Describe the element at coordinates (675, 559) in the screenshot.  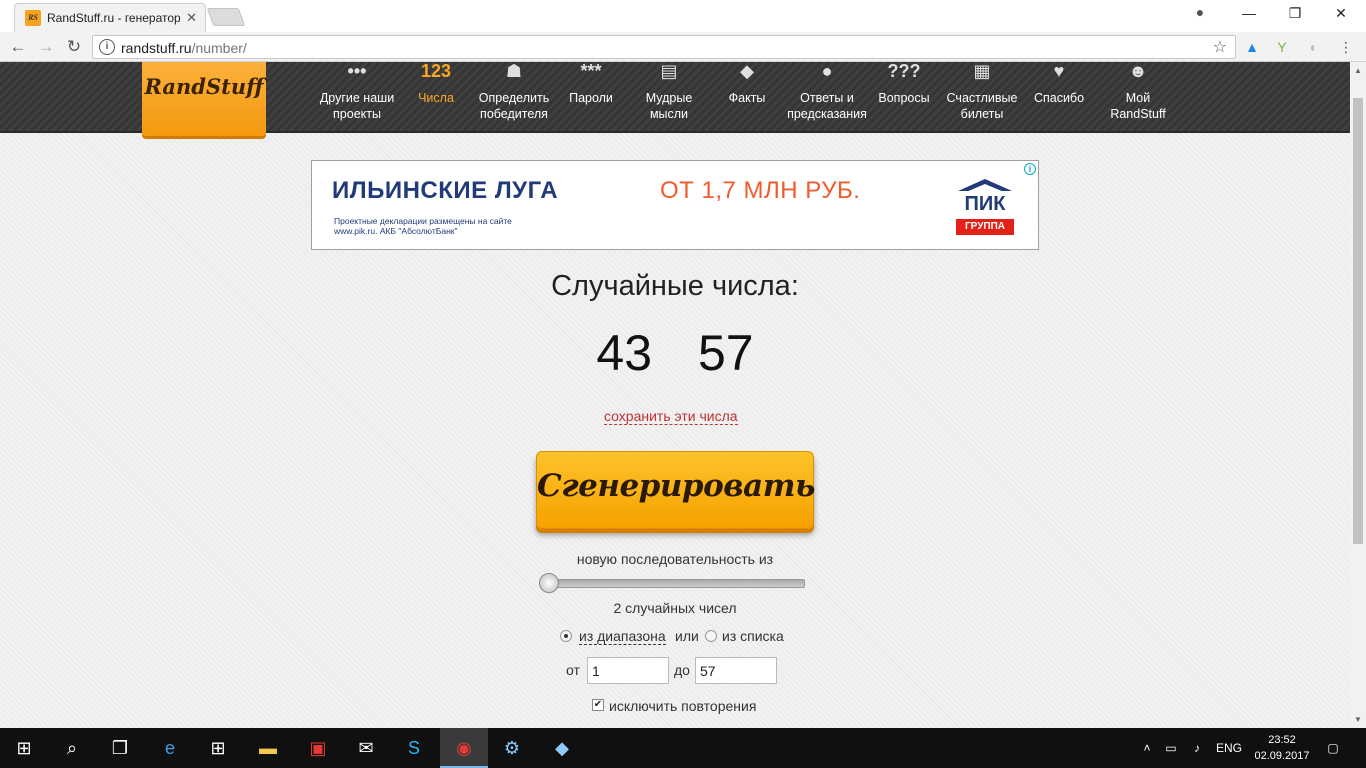
I see `sequence-label: новую последовательность из` at that location.